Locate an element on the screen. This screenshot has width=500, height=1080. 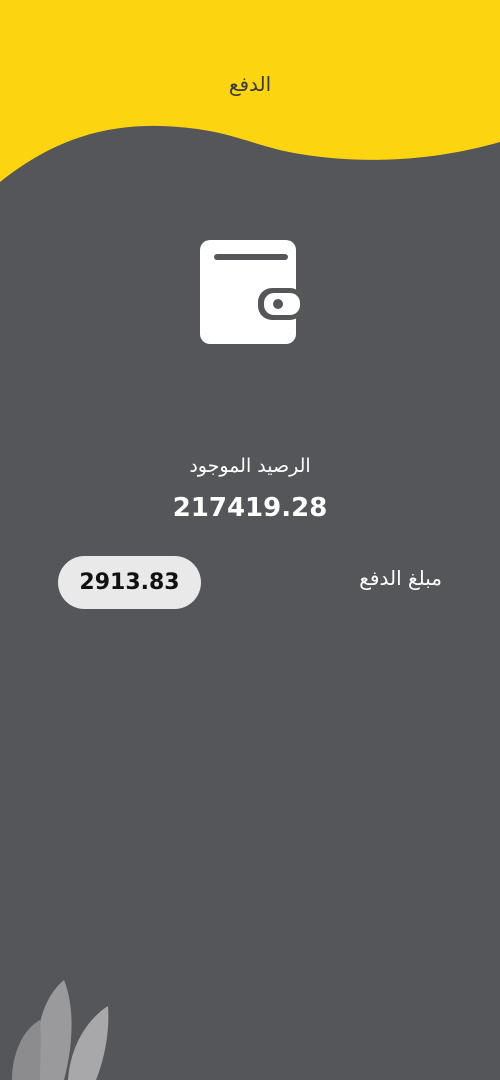
wallet-icon is located at coordinates (251, 292).